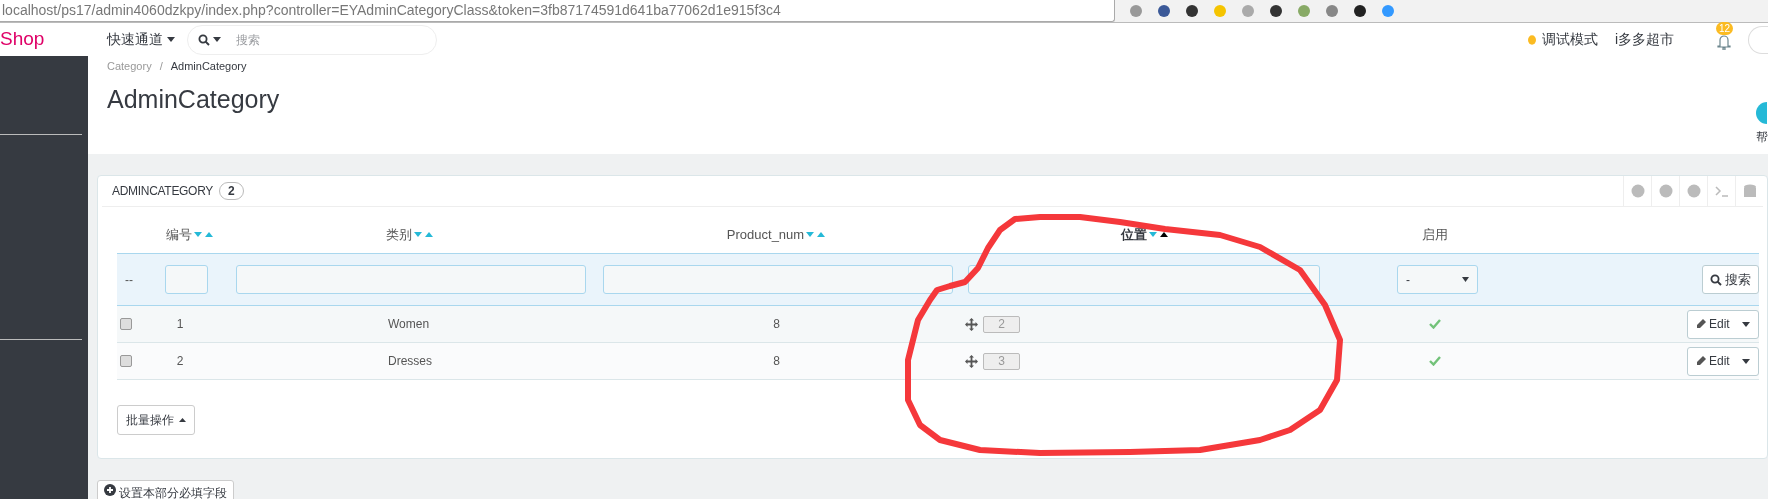  Describe the element at coordinates (1001, 324) in the screenshot. I see `position-badge: 2` at that location.